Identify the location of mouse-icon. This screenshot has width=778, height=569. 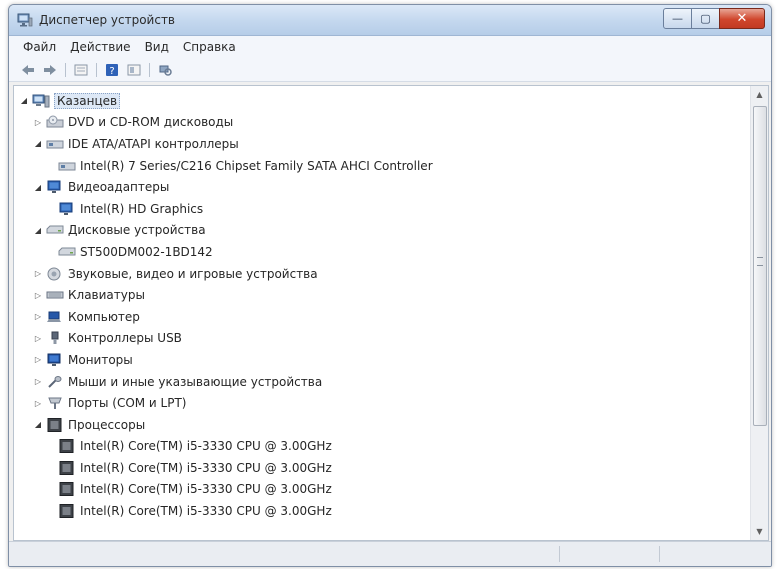
(55, 382).